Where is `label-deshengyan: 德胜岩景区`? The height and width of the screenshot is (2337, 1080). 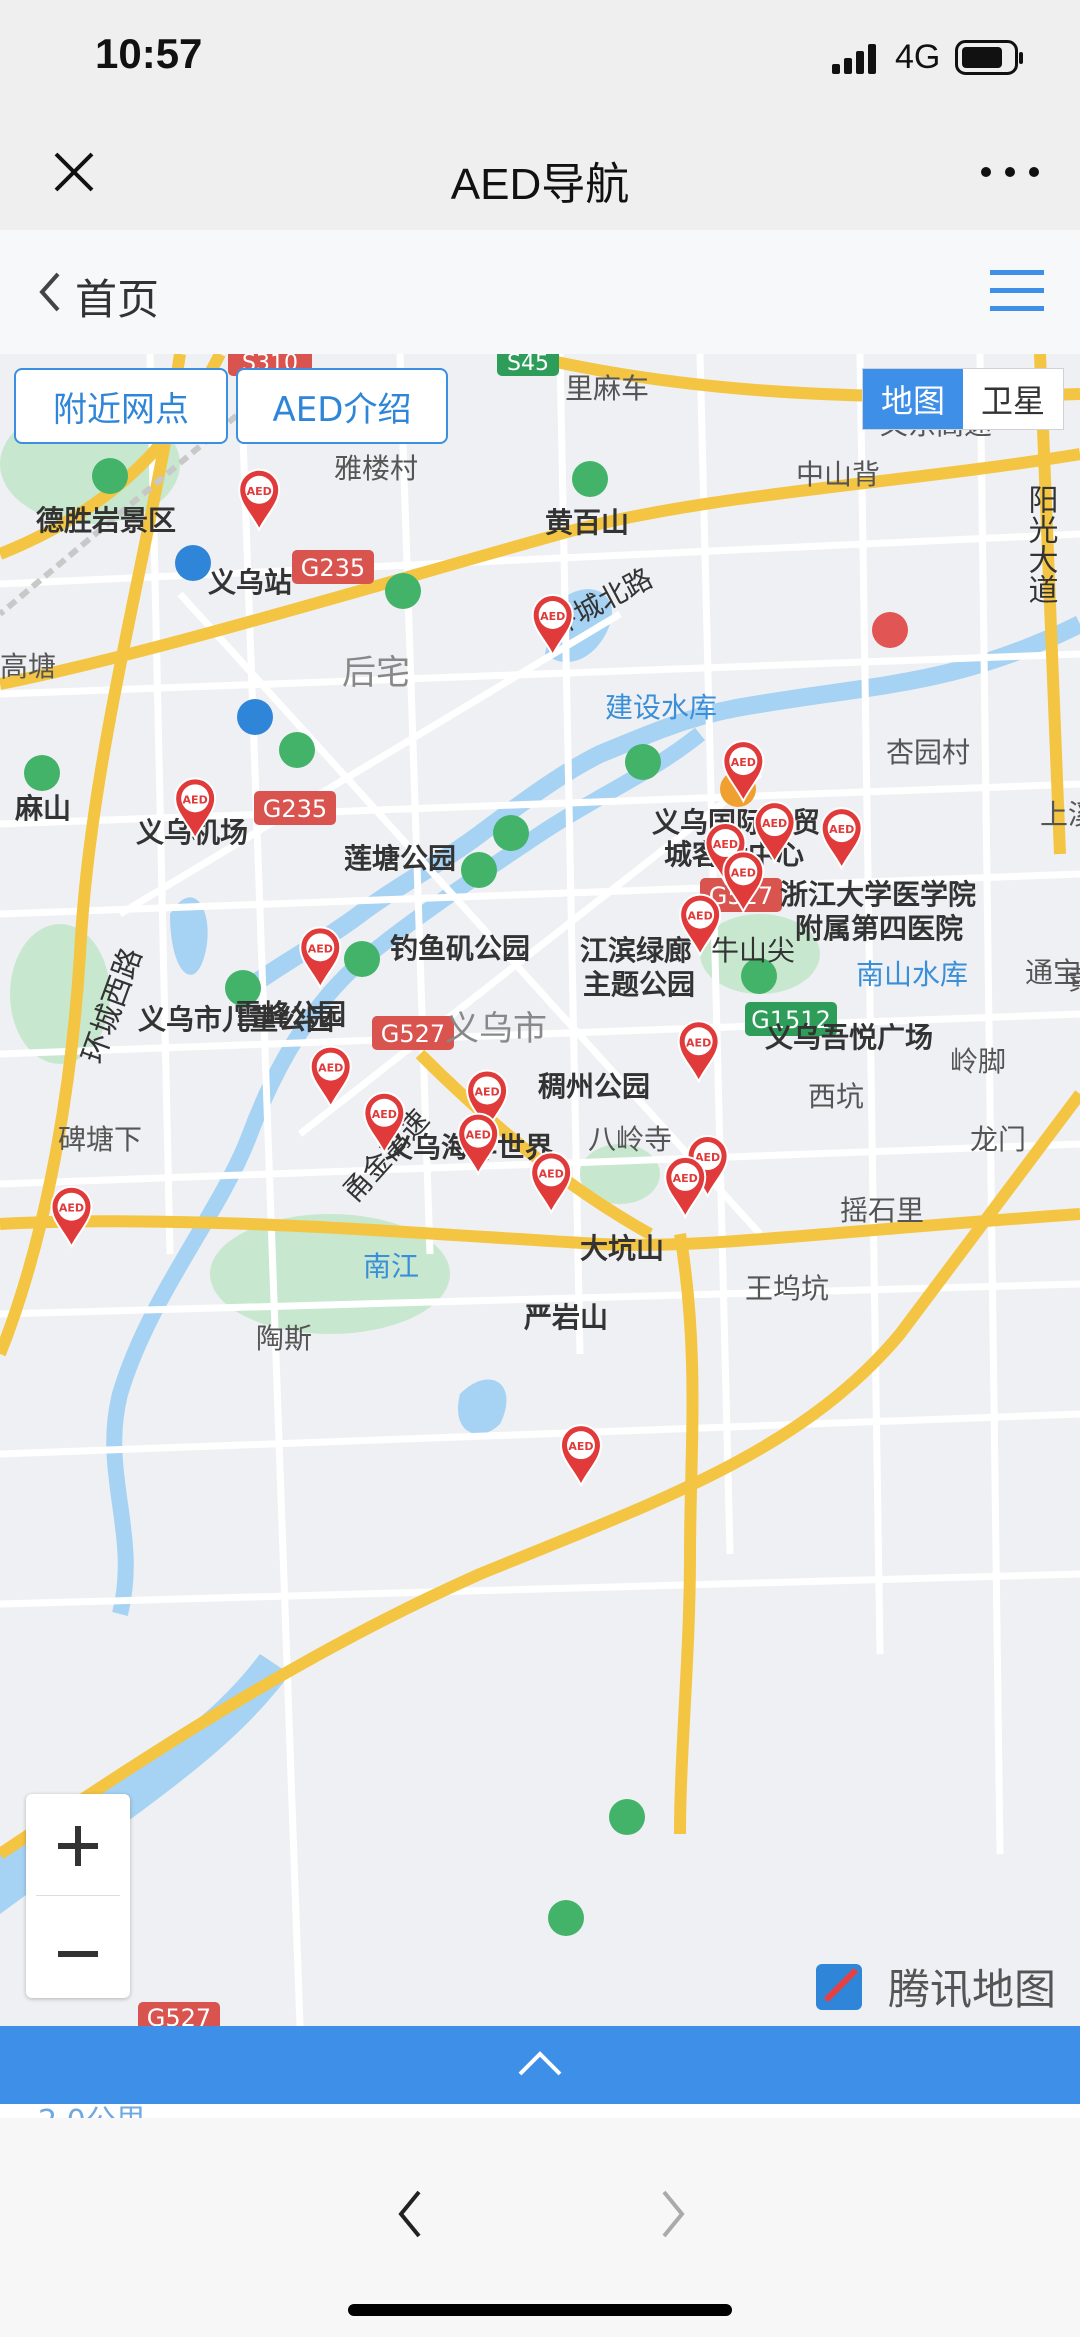 label-deshengyan: 德胜岩景区 is located at coordinates (106, 520).